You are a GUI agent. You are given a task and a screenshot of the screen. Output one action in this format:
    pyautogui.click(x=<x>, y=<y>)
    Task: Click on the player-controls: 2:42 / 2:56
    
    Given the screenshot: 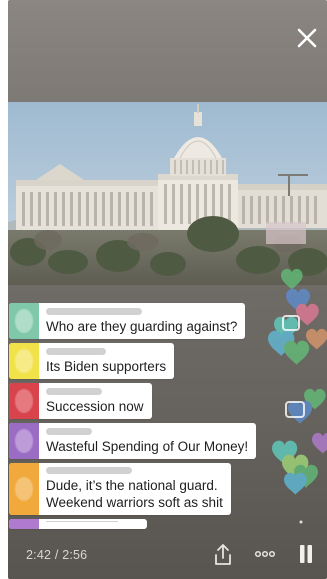 What is the action you would take?
    pyautogui.click(x=163, y=555)
    